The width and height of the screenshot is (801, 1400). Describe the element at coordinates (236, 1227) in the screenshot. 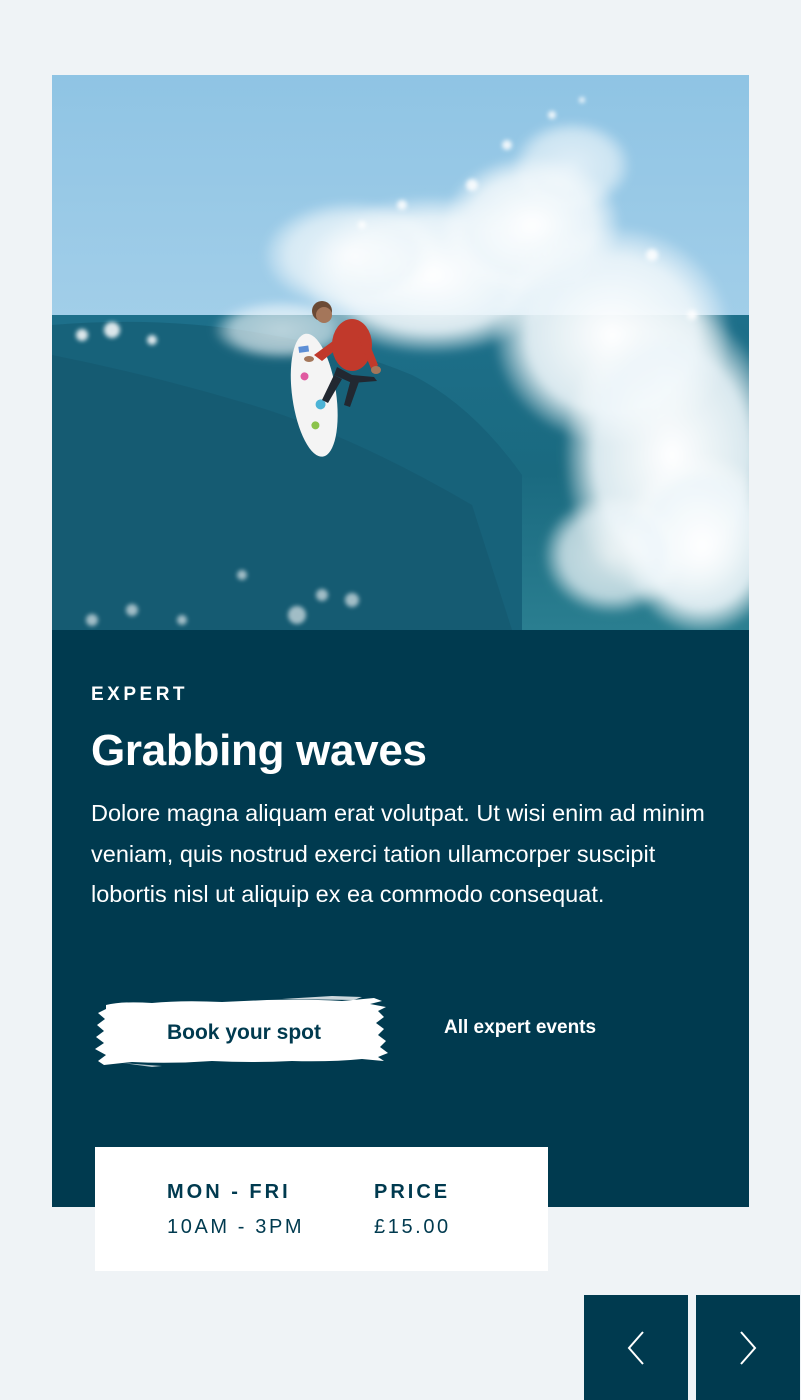

I see `hours-value: 10AM - 3PM` at that location.